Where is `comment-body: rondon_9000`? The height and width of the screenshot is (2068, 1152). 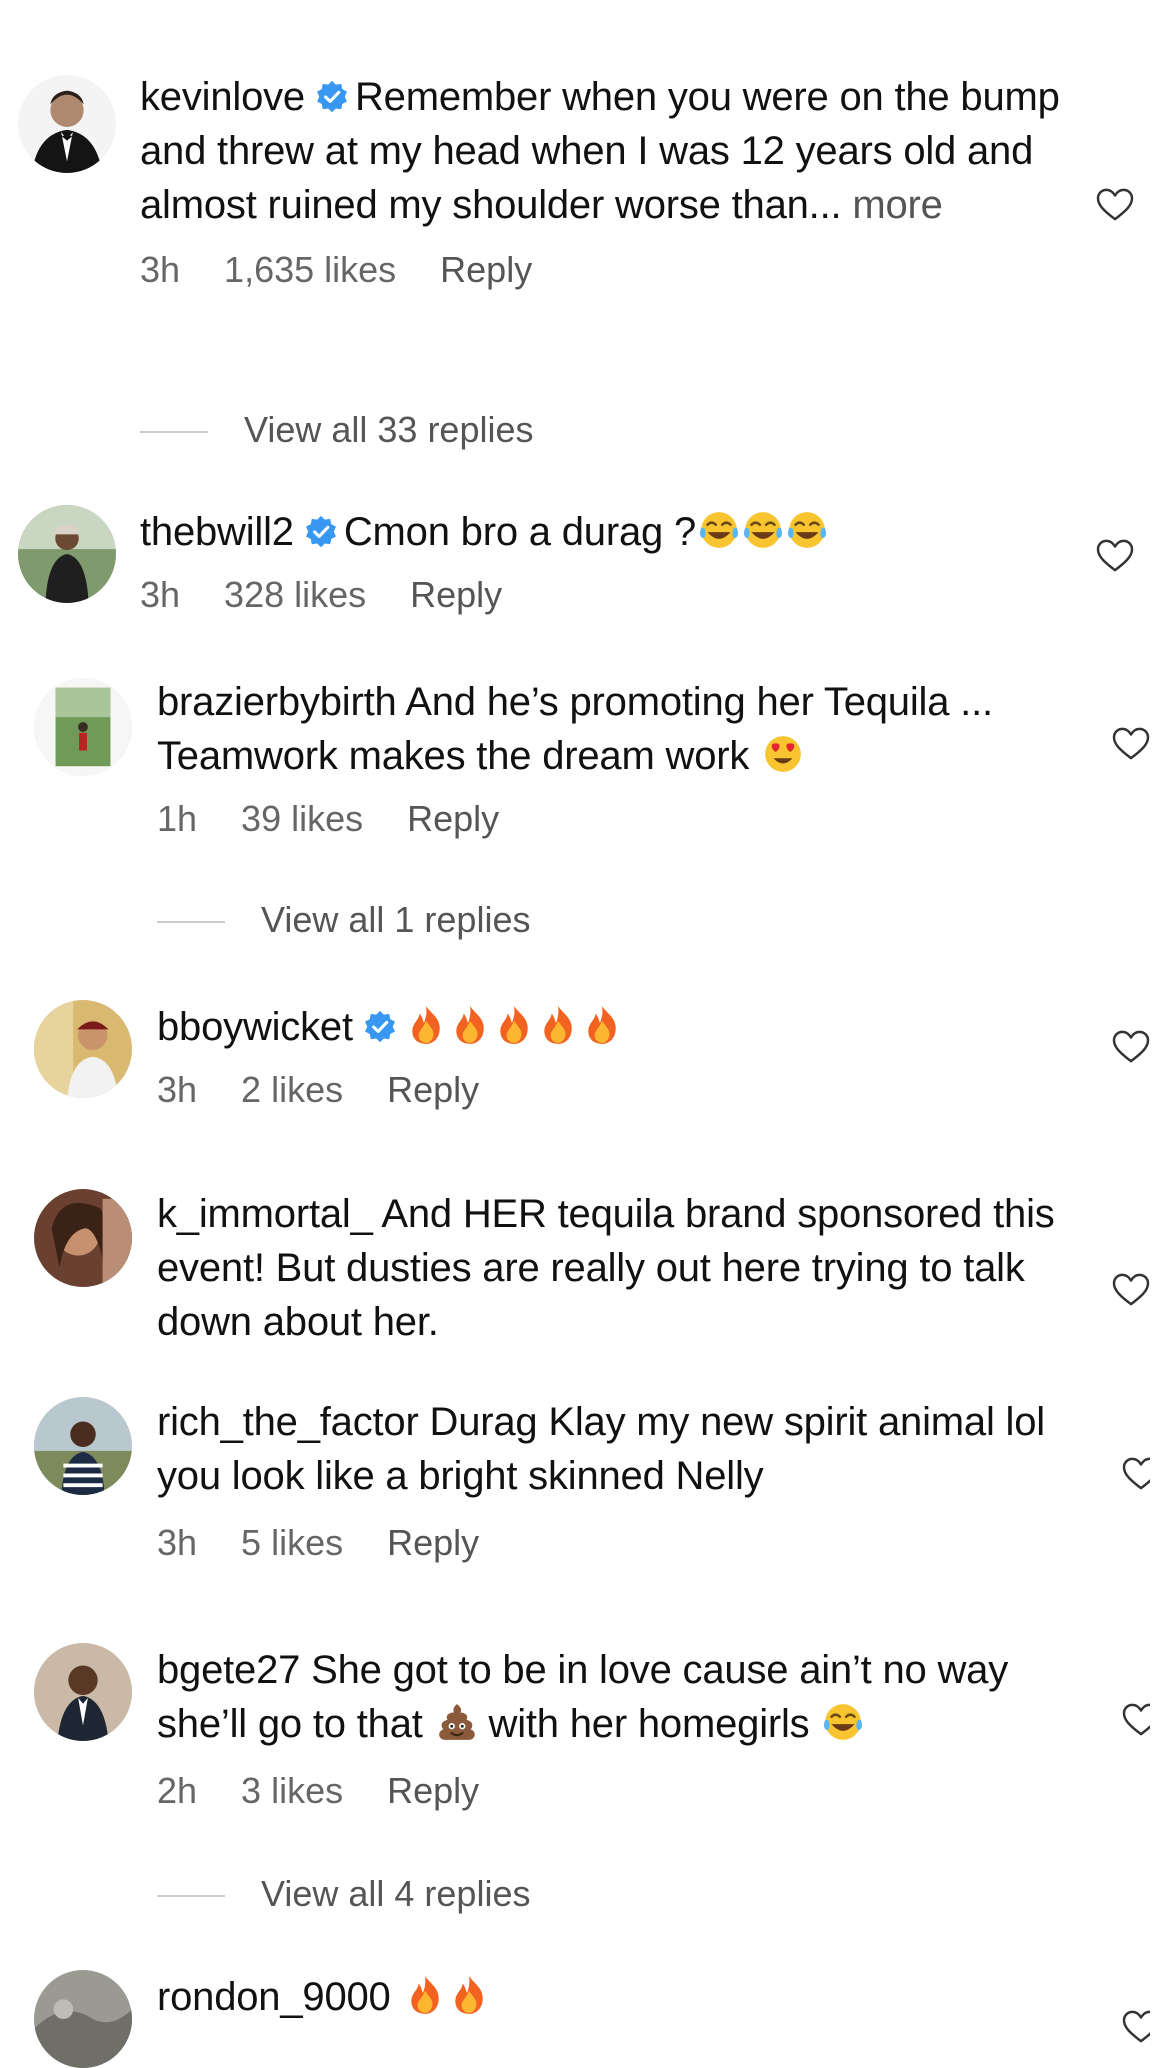 comment-body: rondon_9000 is located at coordinates (614, 1997).